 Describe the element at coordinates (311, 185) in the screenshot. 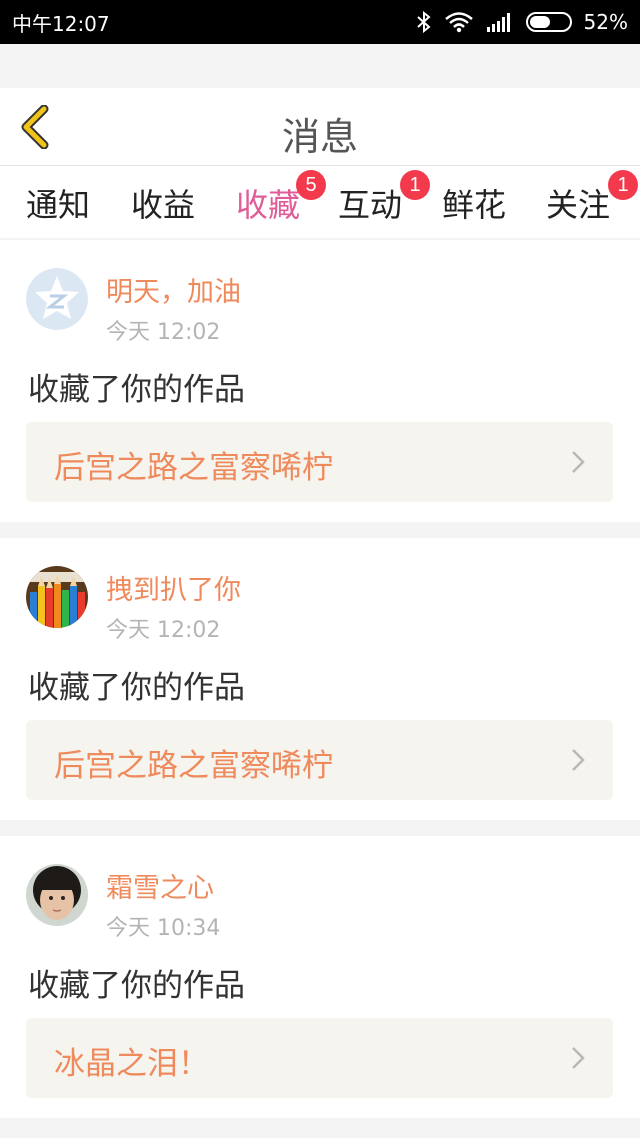

I see `tab-badge: 5` at that location.